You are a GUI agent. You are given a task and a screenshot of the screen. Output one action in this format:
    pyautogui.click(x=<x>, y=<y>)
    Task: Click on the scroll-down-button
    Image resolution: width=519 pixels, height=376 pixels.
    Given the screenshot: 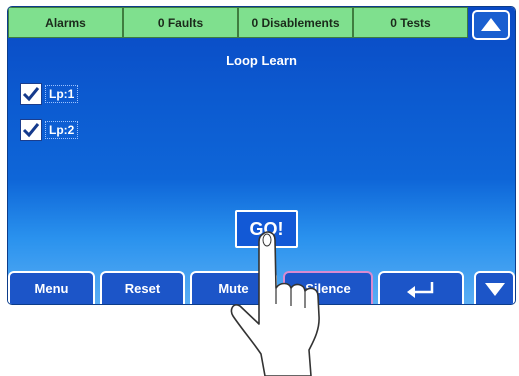 What is the action you would take?
    pyautogui.click(x=494, y=287)
    